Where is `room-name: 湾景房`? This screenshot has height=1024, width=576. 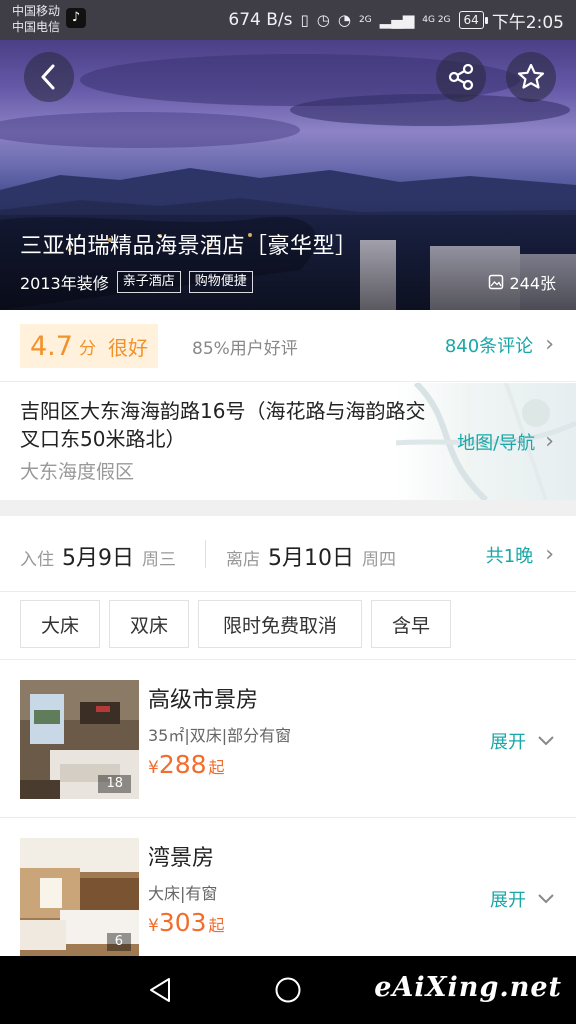
room-name: 湾景房 is located at coordinates (181, 858).